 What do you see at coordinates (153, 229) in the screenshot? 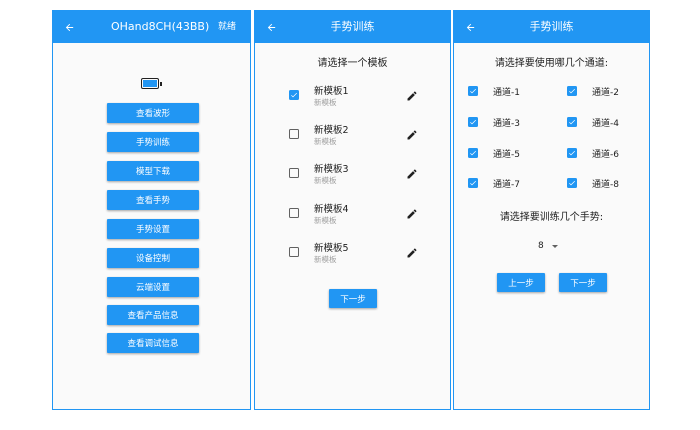
I see `gesture-settings-button: 手势设置` at bounding box center [153, 229].